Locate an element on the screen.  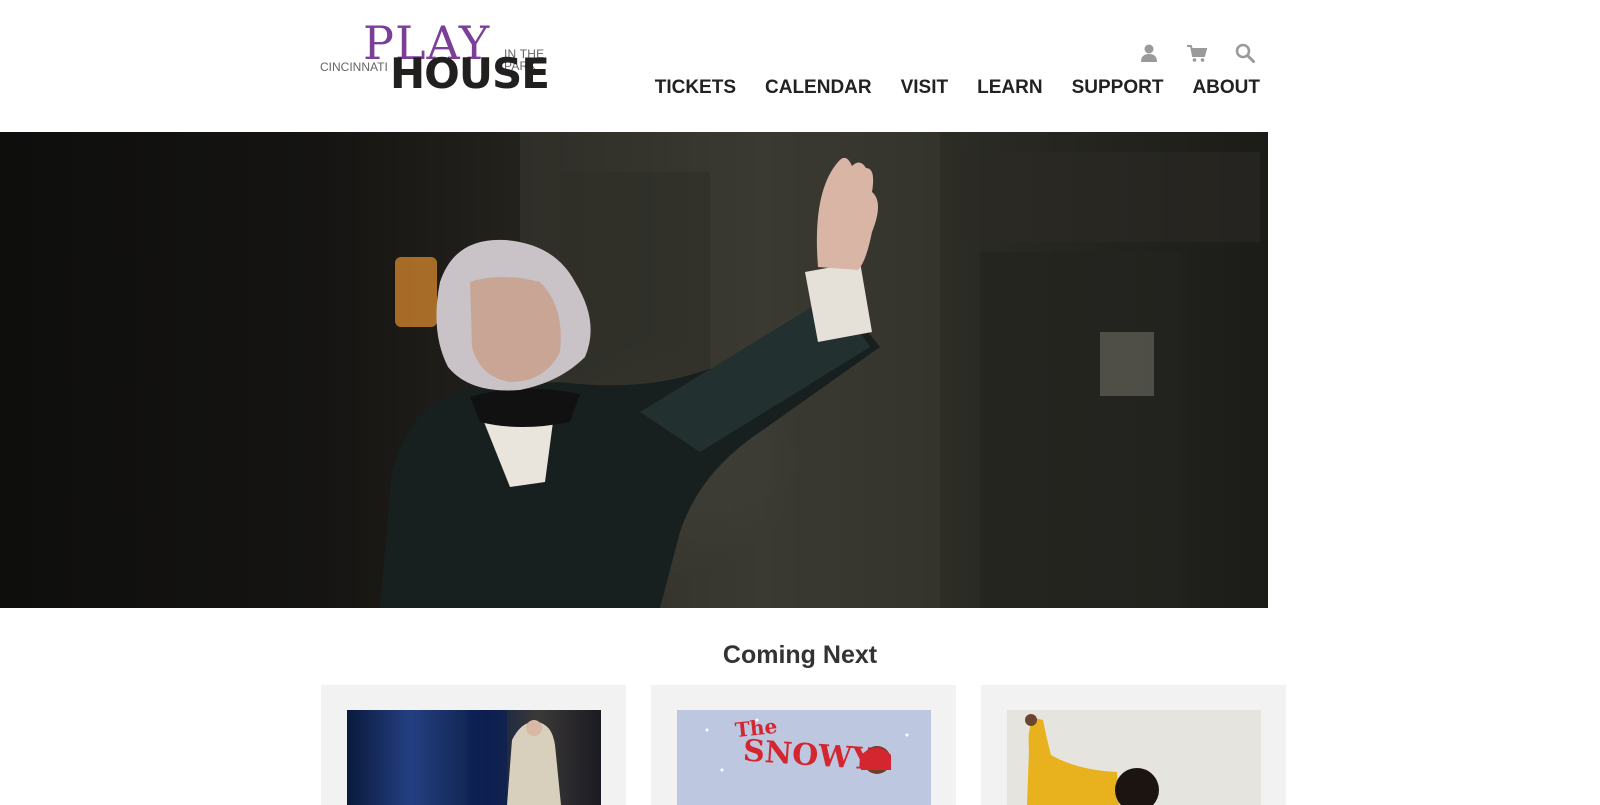
cart-icon is located at coordinates (1197, 53).